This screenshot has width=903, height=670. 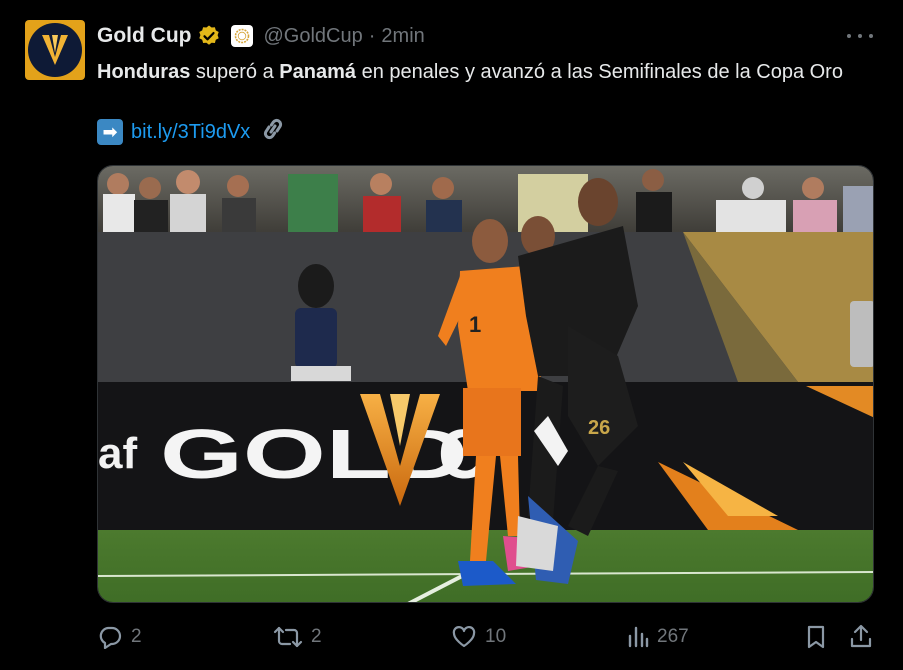 I want to click on share-button, so click(x=861, y=637).